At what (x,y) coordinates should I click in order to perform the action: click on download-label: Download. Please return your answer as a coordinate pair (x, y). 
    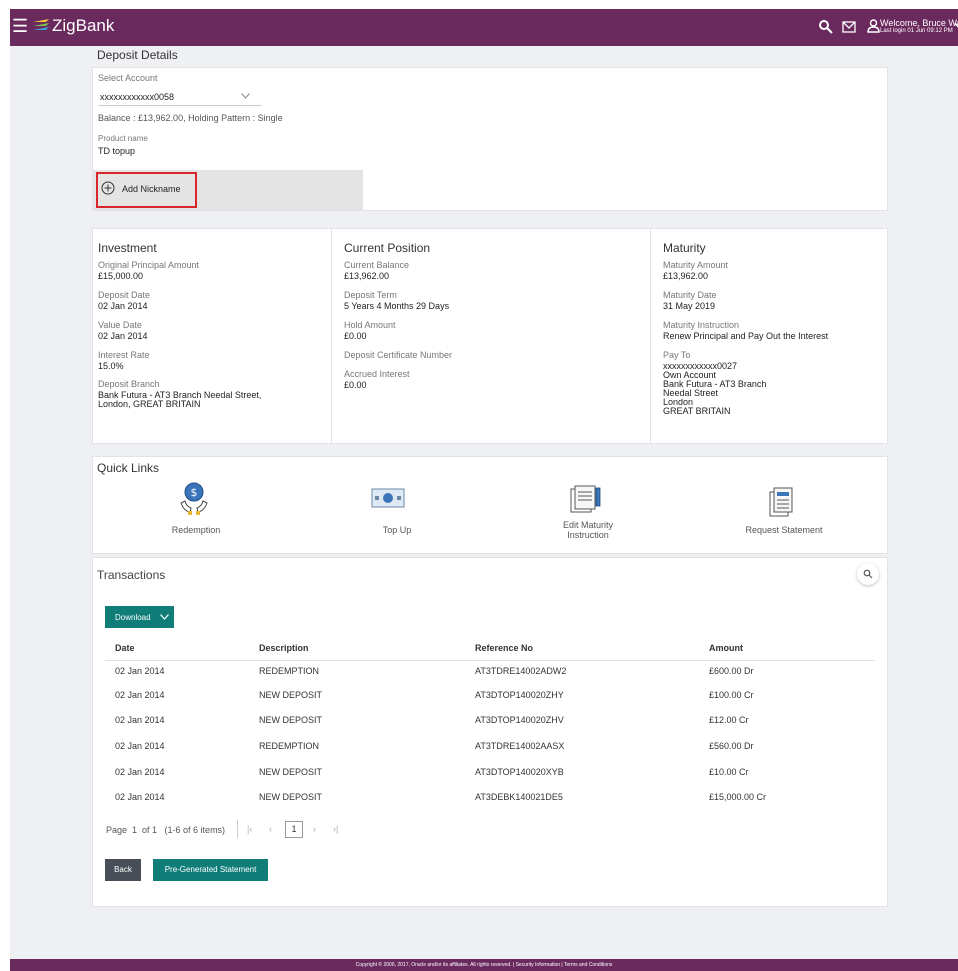
    Looking at the image, I should click on (133, 617).